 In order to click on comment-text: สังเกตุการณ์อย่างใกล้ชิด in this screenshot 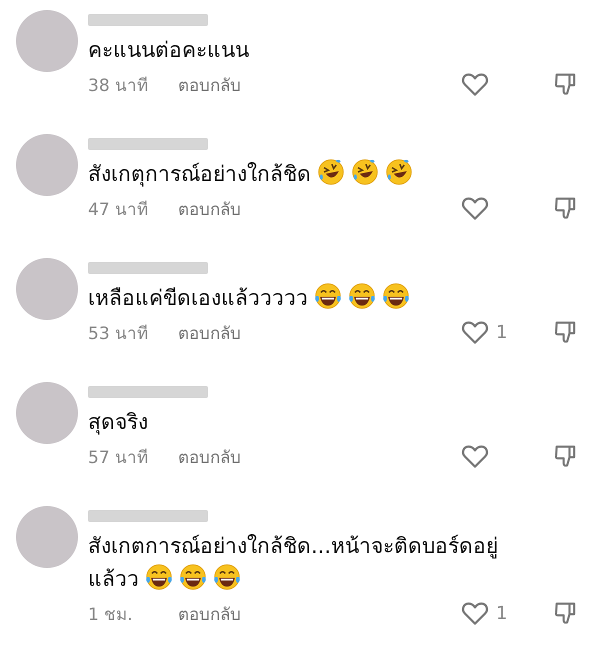, I will do `click(303, 174)`.